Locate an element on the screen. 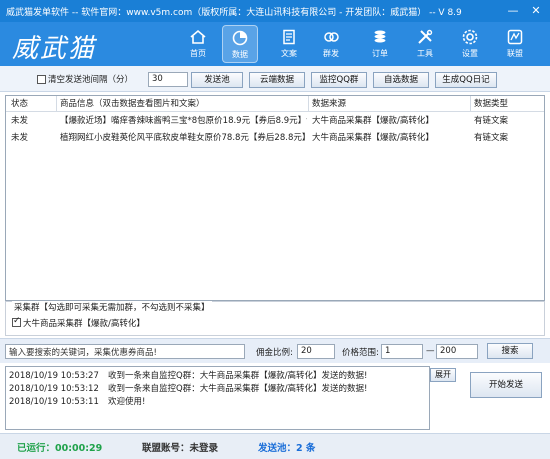 This screenshot has width=550, height=459. nav-settings-label: 设置 is located at coordinates (470, 53).